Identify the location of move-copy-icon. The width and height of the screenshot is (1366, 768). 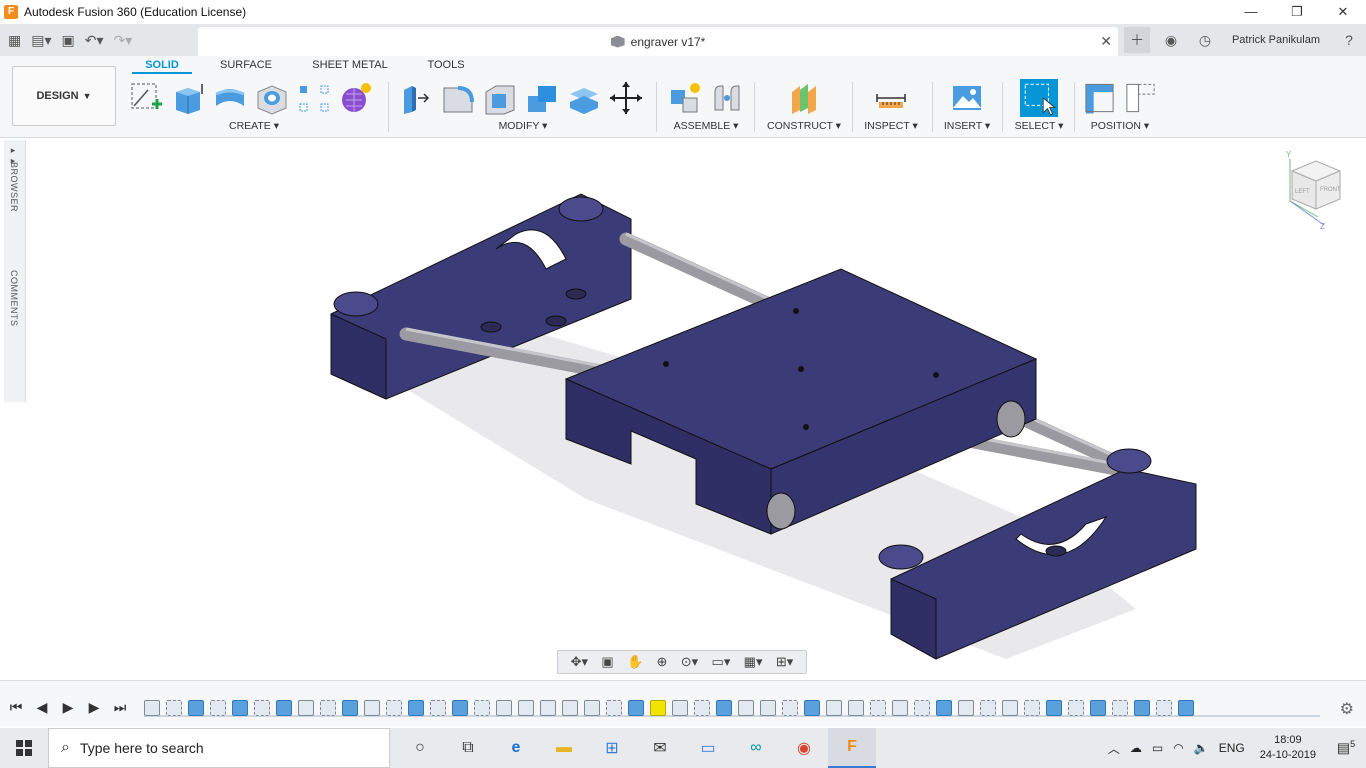
(626, 98).